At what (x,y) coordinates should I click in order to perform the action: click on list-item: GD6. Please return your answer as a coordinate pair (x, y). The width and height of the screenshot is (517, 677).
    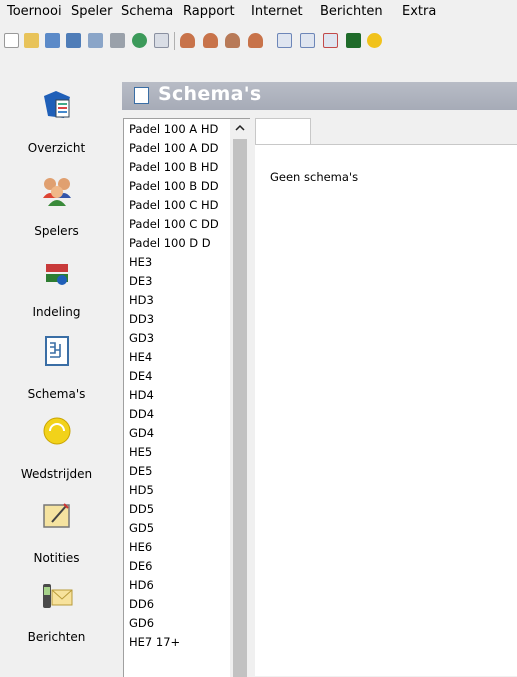
    Looking at the image, I should click on (141, 623).